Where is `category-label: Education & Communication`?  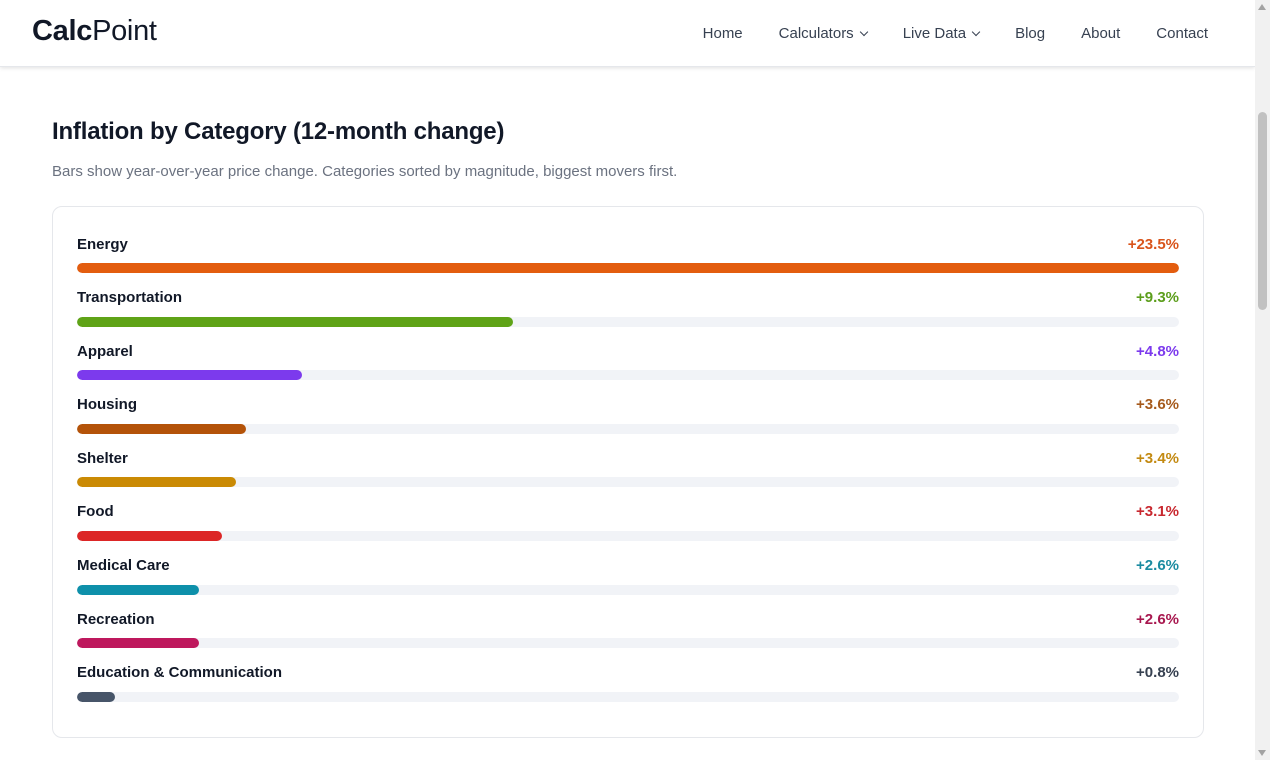 category-label: Education & Communication is located at coordinates (180, 673).